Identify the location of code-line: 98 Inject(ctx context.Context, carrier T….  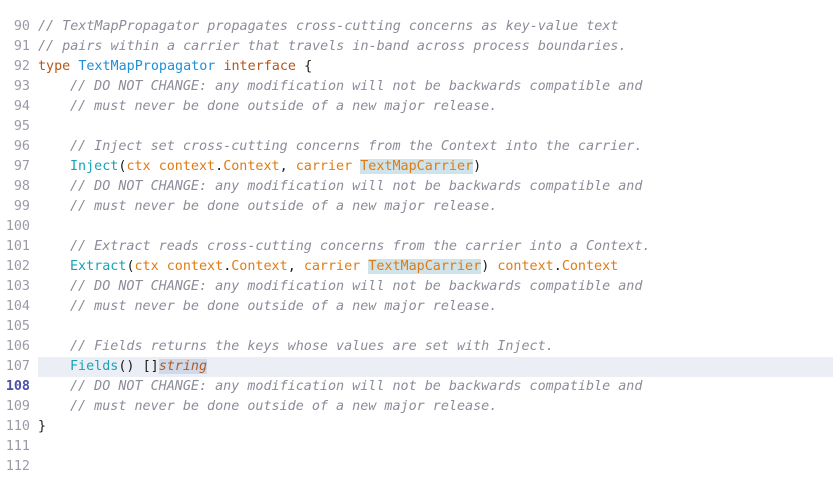
(416, 175).